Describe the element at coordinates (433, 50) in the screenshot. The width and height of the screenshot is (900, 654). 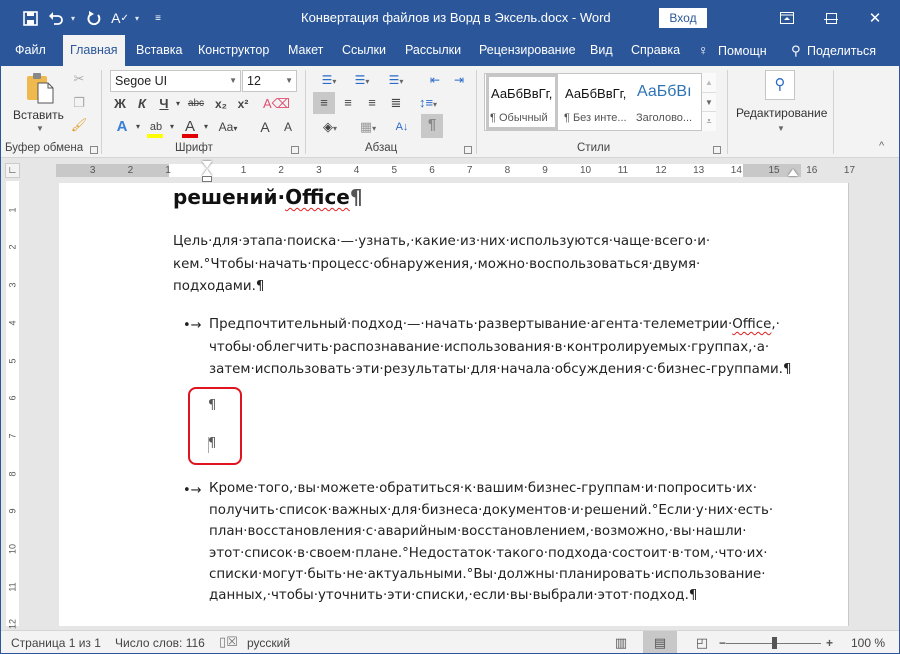
I see `tab-mailings: Рассылки` at that location.